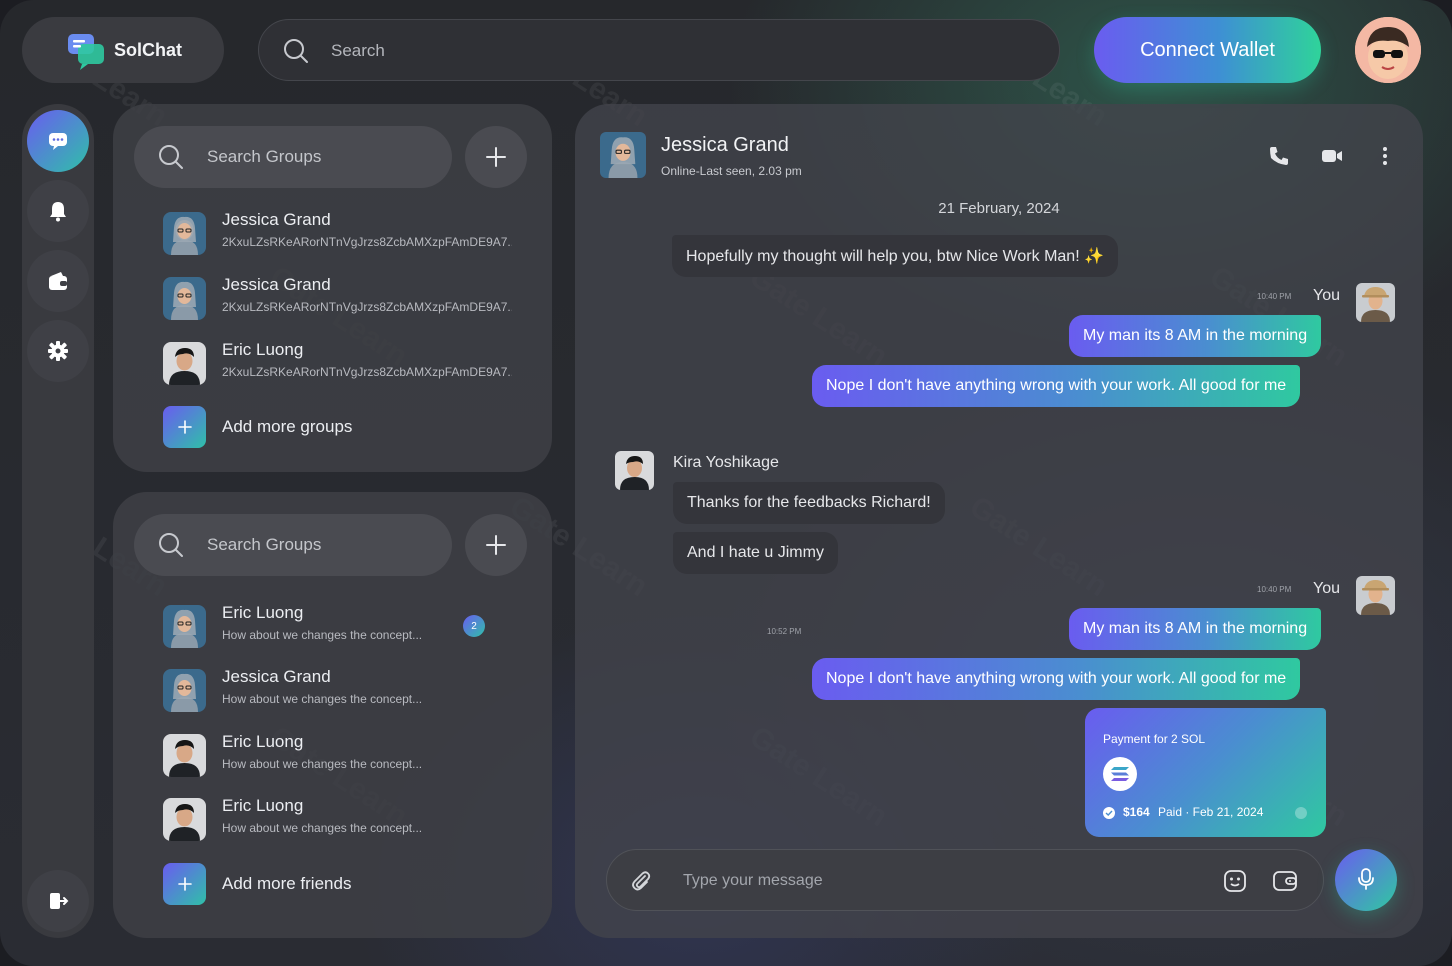 Image resolution: width=1452 pixels, height=966 pixels. I want to click on group-search-field: Search Groups, so click(293, 157).